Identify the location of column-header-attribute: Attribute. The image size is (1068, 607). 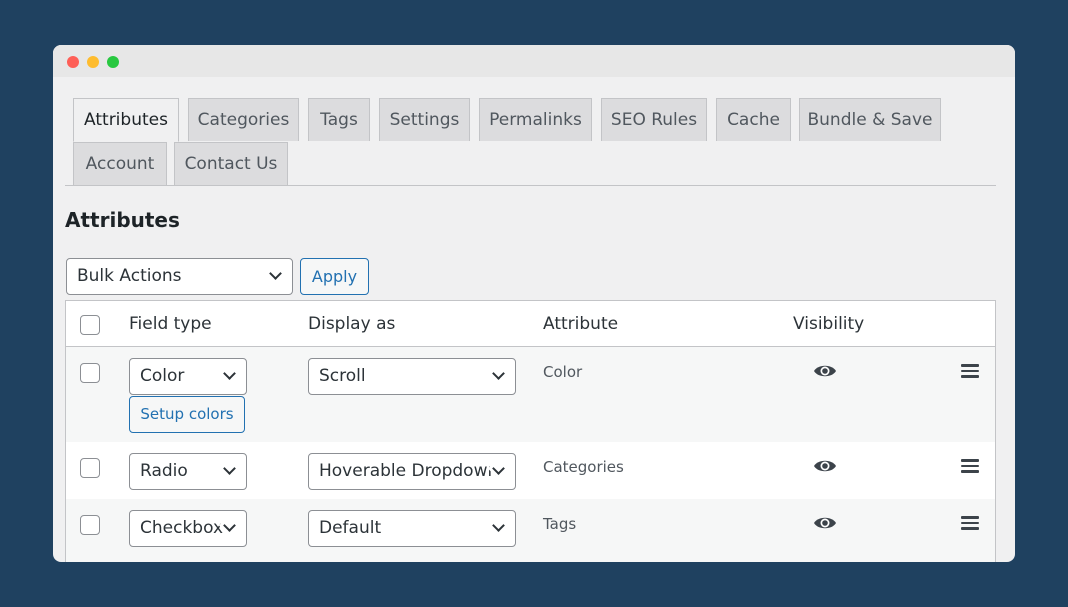
(581, 324).